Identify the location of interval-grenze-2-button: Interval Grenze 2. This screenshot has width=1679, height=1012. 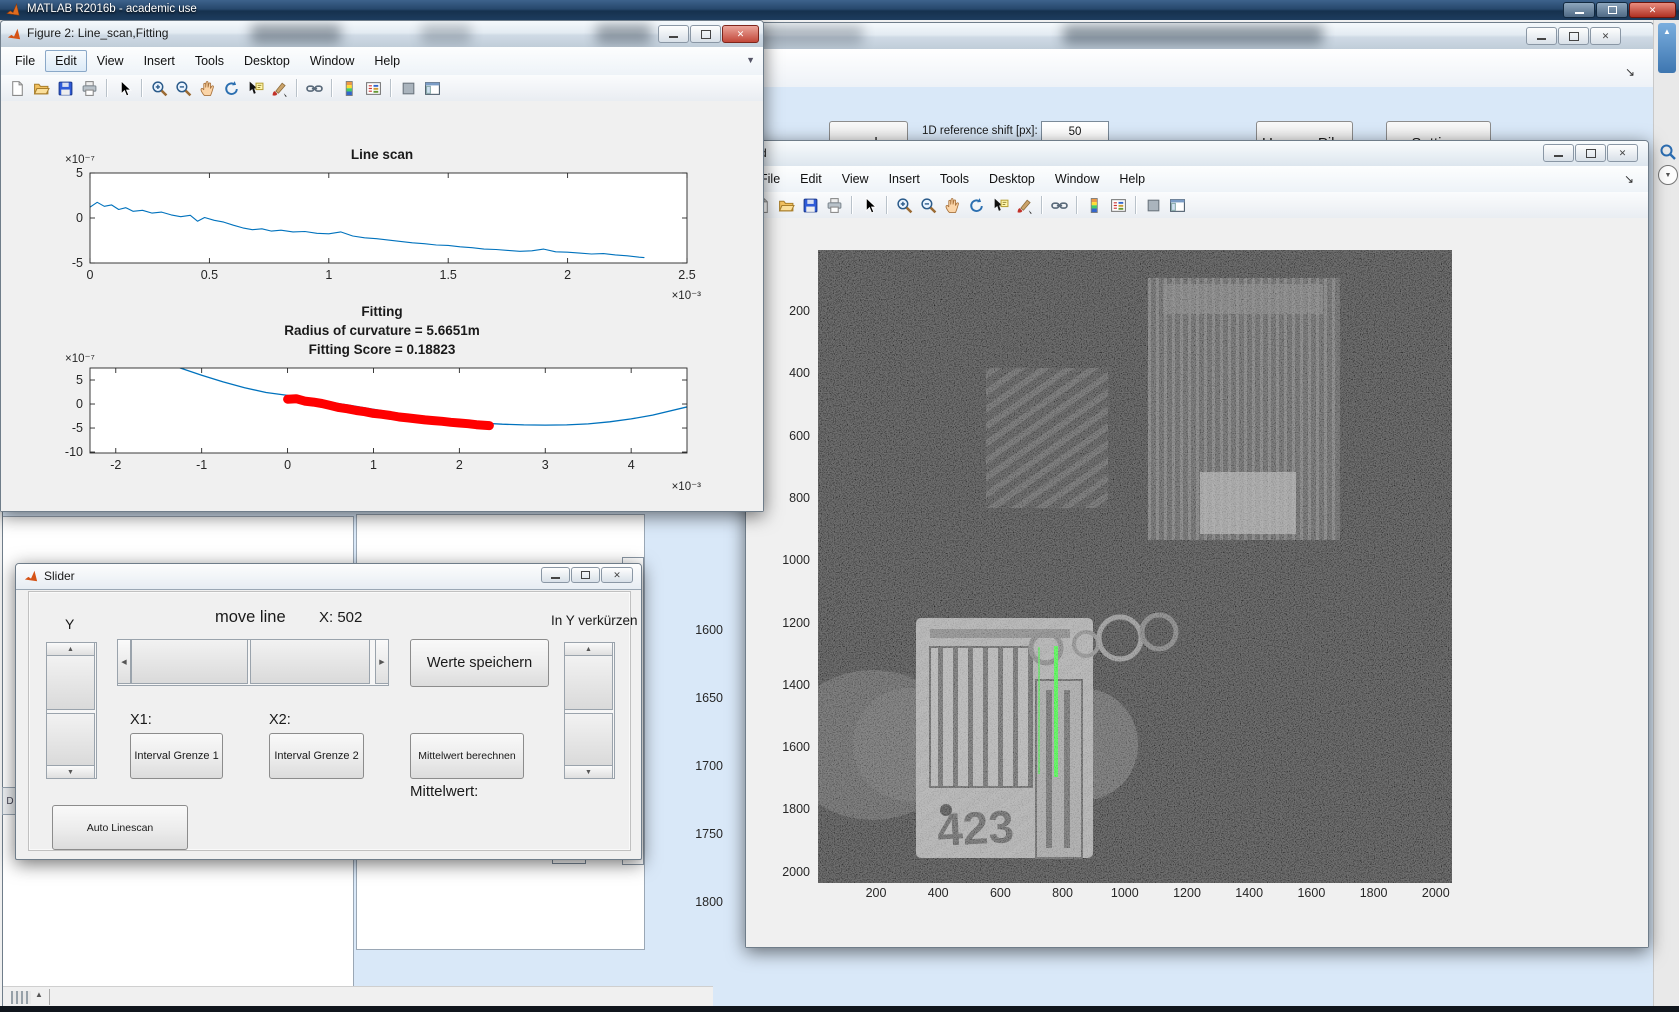
(316, 756).